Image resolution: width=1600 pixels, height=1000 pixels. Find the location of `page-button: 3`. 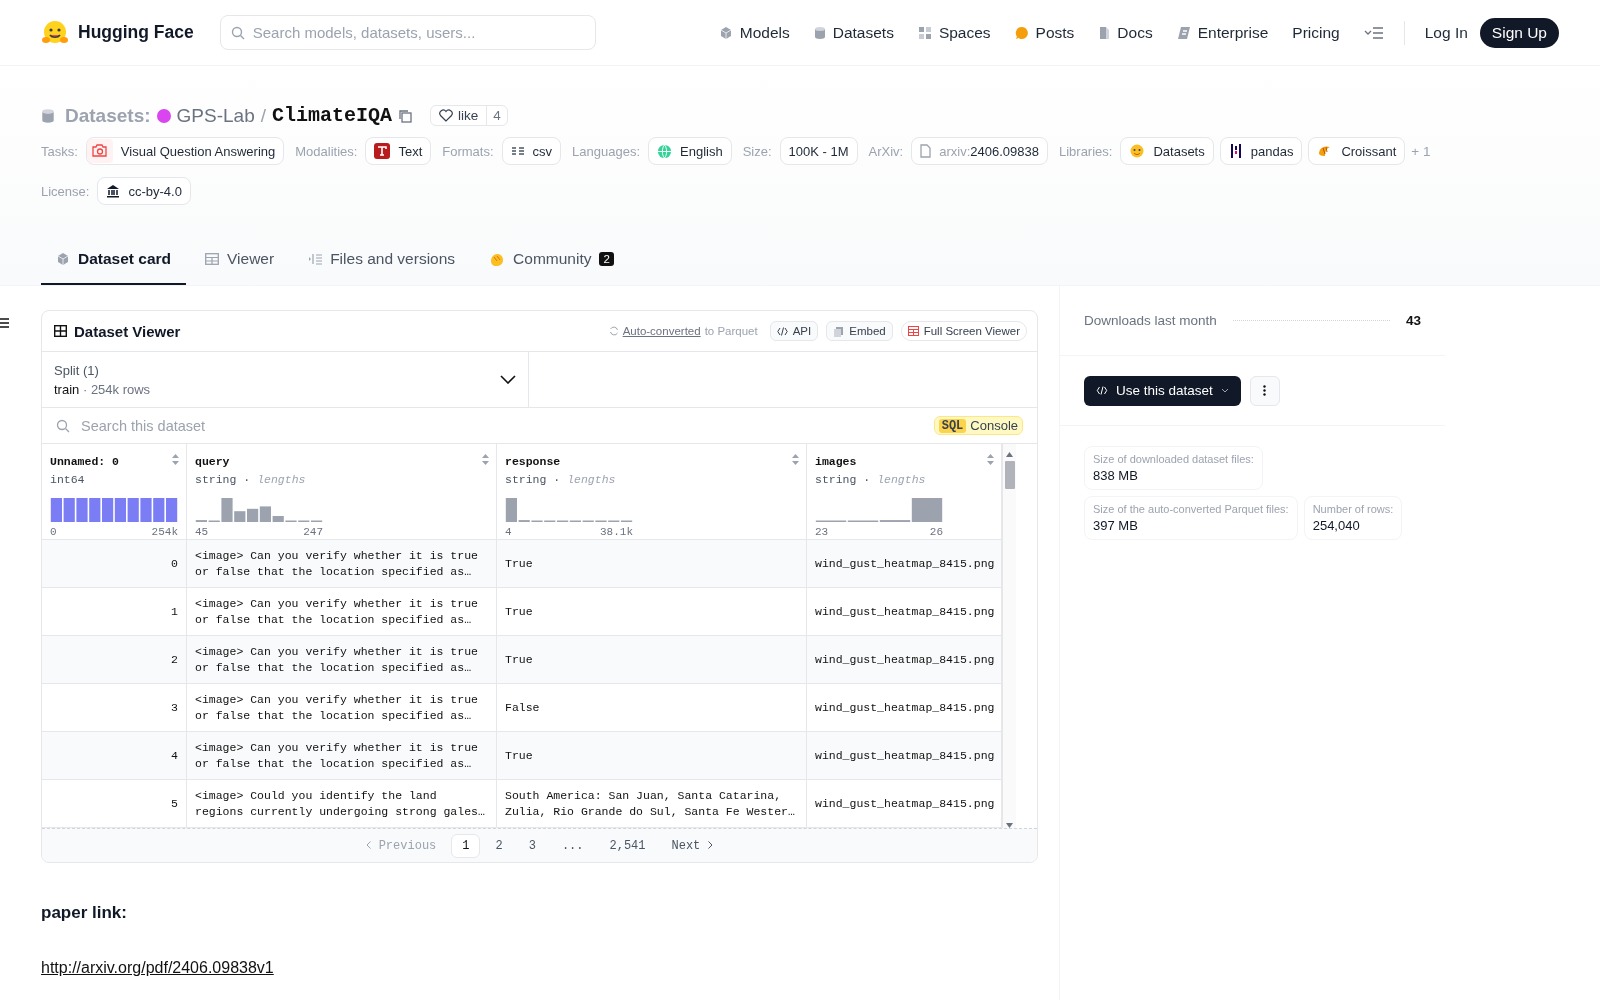

page-button: 3 is located at coordinates (532, 845).